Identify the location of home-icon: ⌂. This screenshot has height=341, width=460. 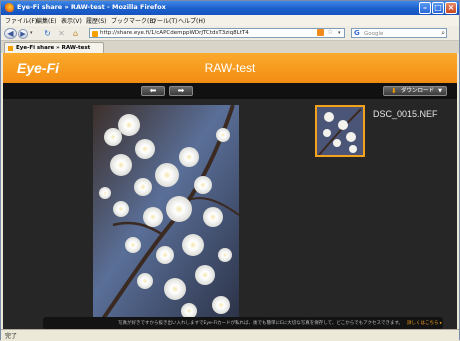
(75, 33).